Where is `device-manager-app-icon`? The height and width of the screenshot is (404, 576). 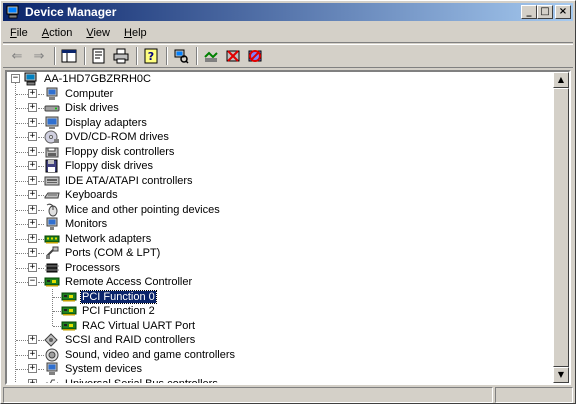 device-manager-app-icon is located at coordinates (13, 12).